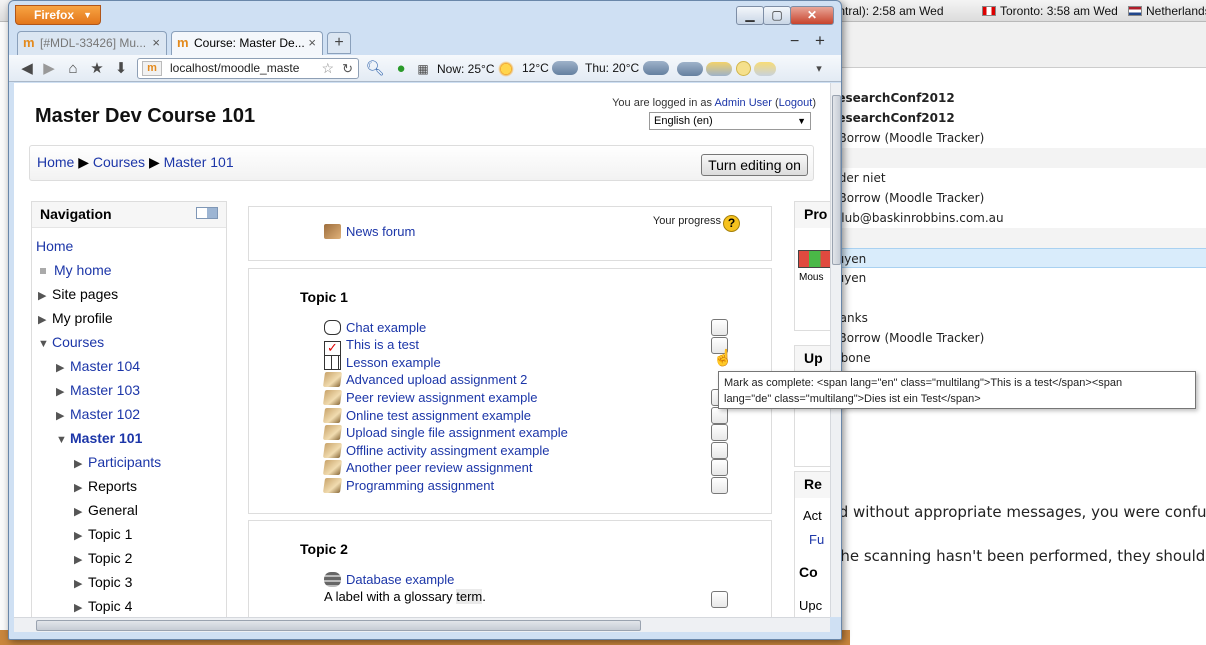 Image resolution: width=1206 pixels, height=645 pixels. What do you see at coordinates (436, 450) in the screenshot?
I see `activity-item: Offline activity assingment example` at bounding box center [436, 450].